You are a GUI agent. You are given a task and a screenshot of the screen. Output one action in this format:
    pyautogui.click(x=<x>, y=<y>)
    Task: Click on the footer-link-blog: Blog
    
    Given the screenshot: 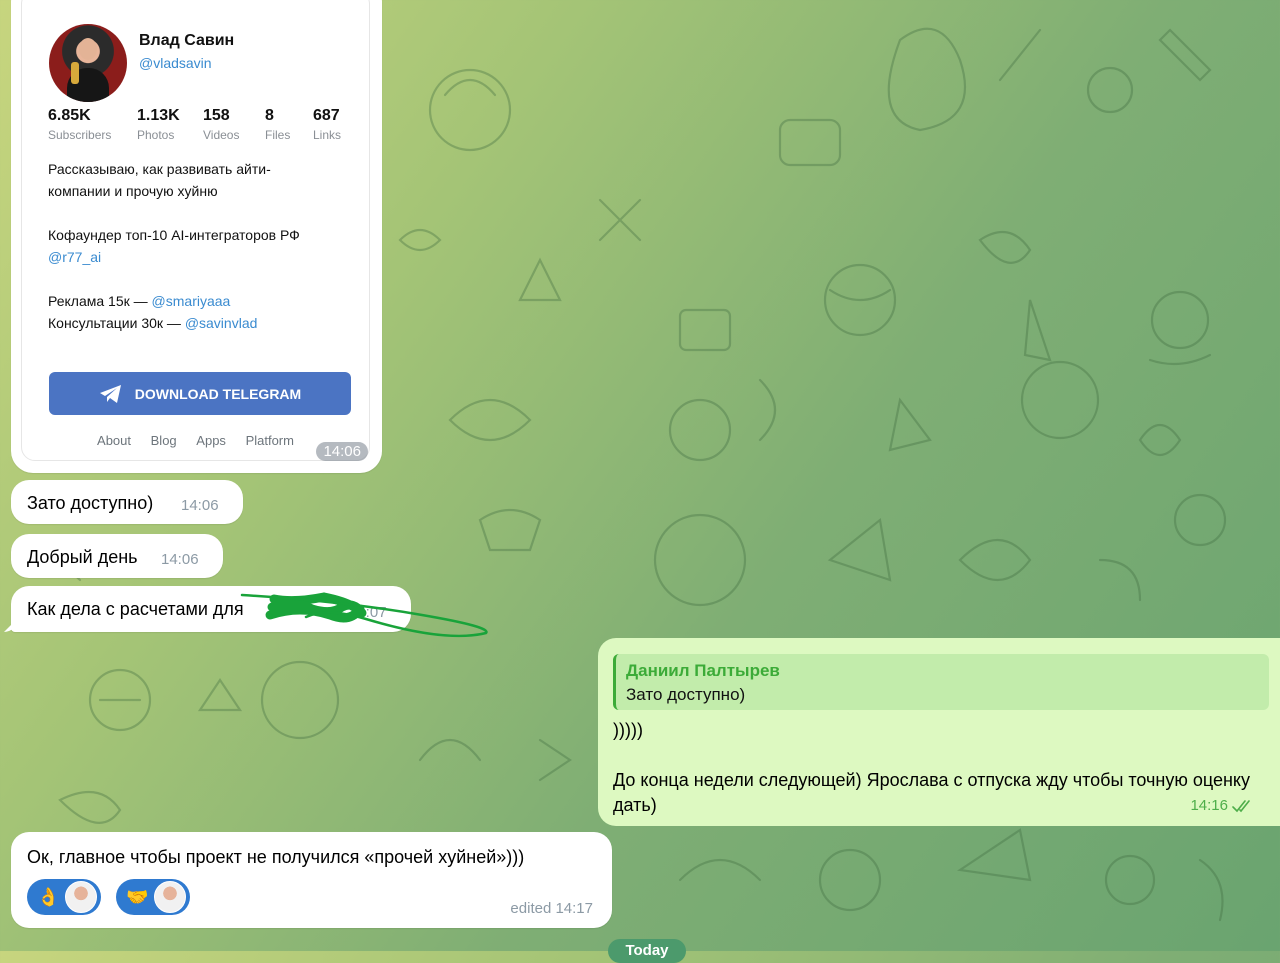 What is the action you would take?
    pyautogui.click(x=164, y=440)
    